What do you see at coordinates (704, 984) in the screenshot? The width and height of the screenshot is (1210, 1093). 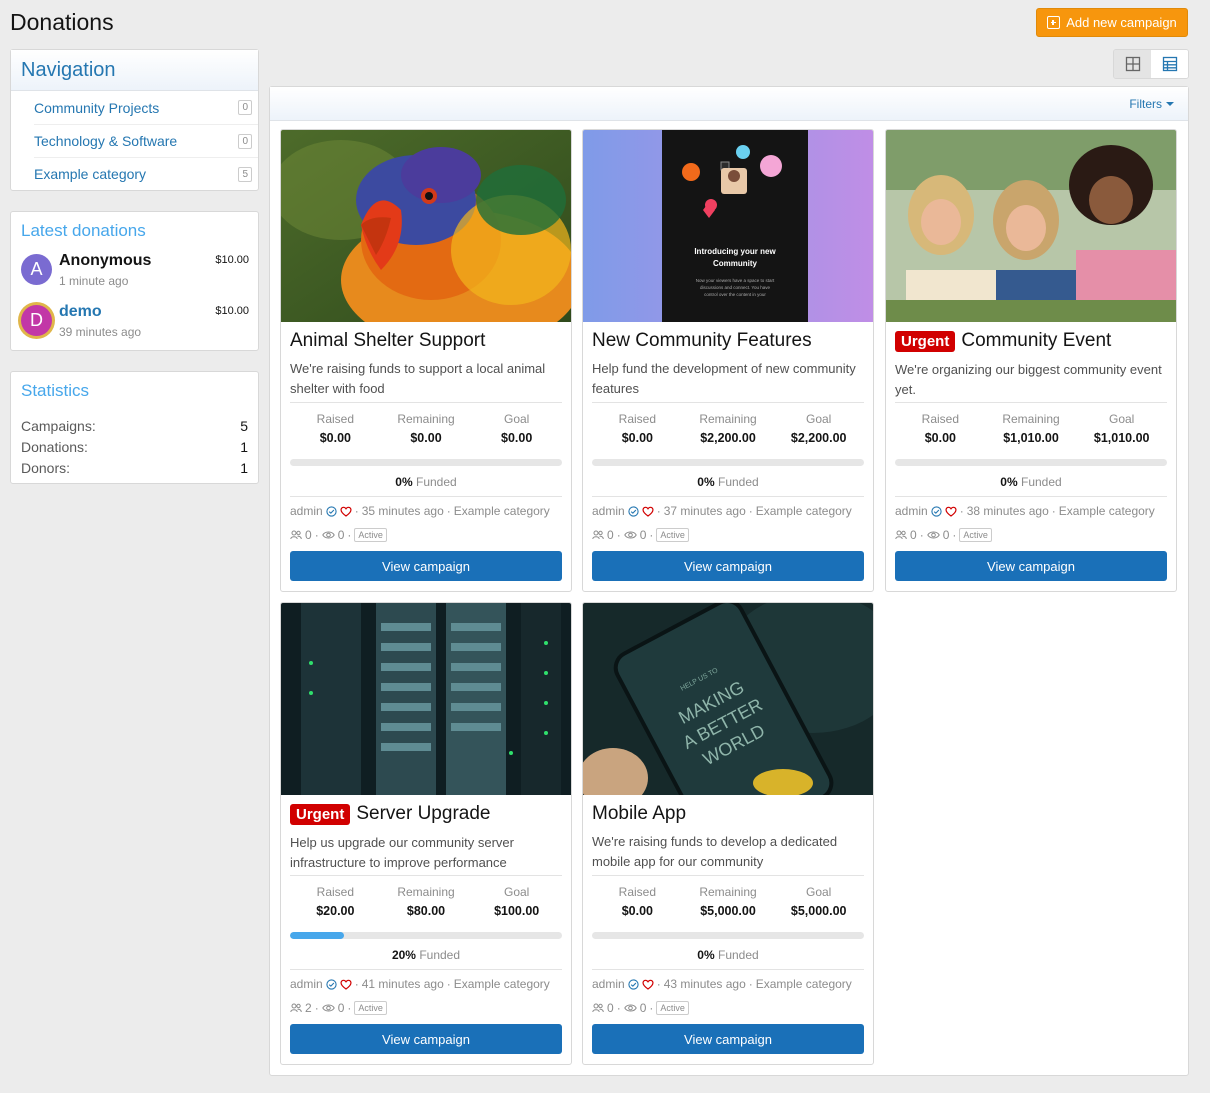 I see `campaign-time: 43 minutes ago` at bounding box center [704, 984].